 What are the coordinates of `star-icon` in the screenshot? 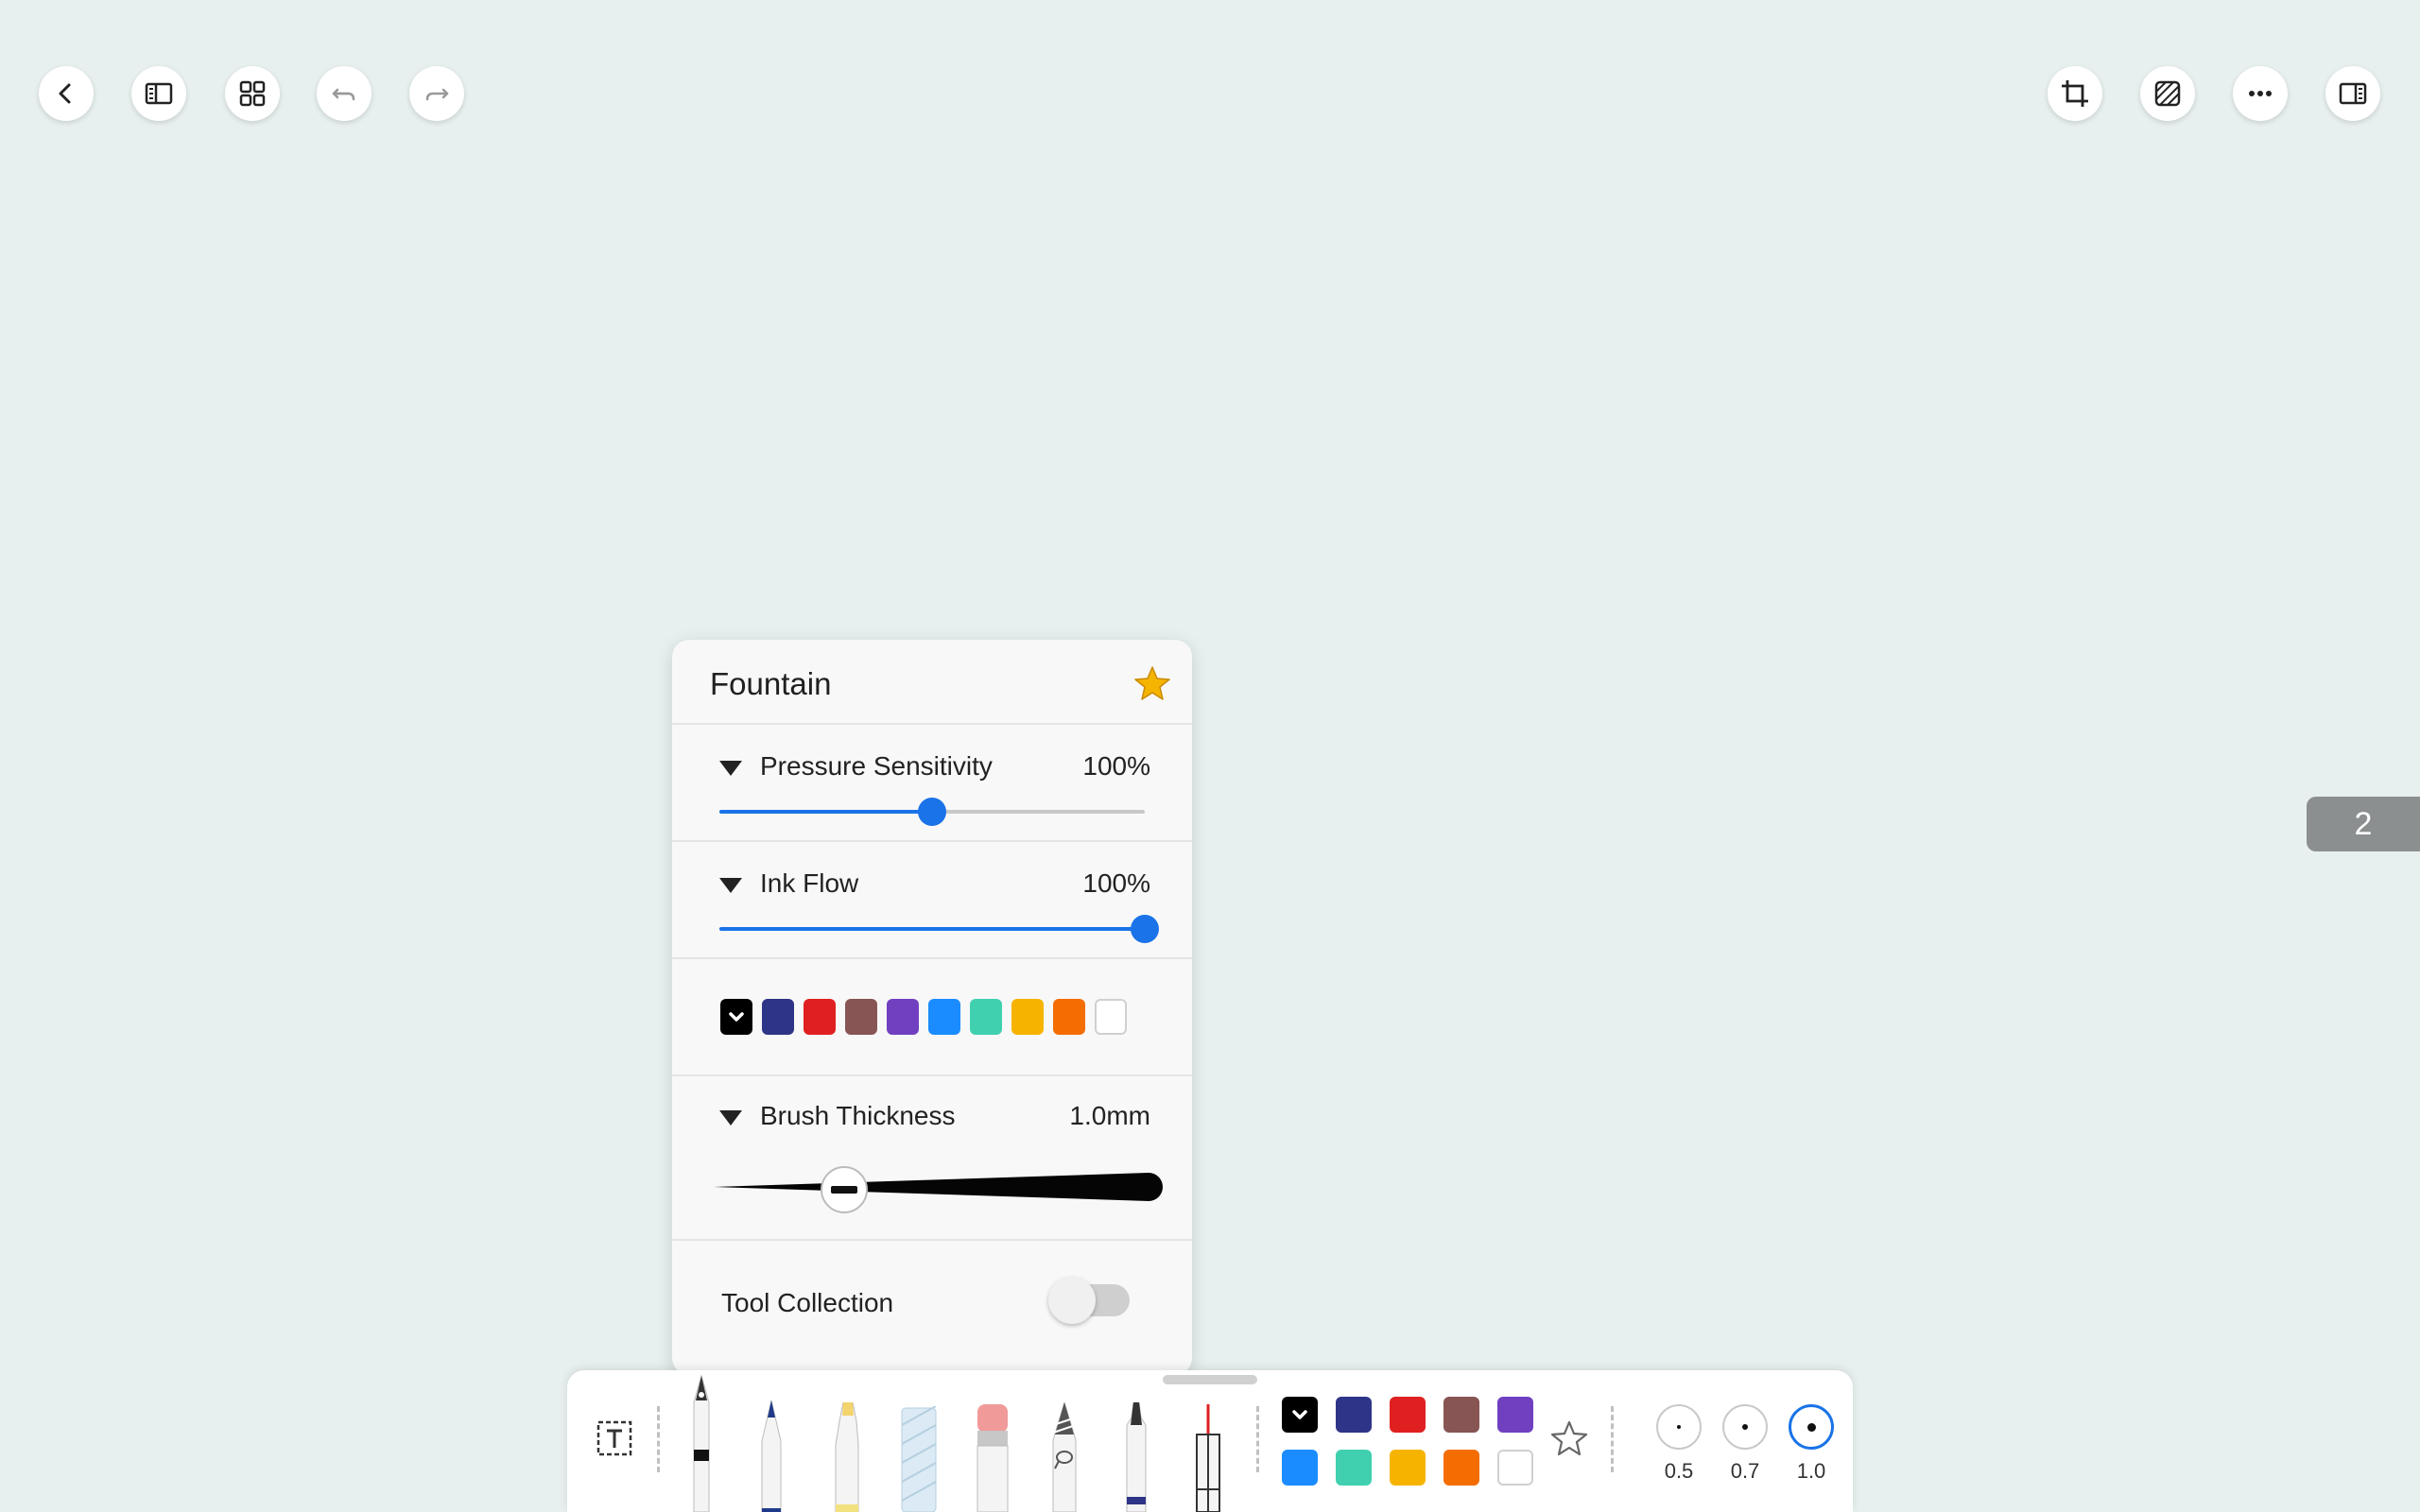 It's located at (1152, 683).